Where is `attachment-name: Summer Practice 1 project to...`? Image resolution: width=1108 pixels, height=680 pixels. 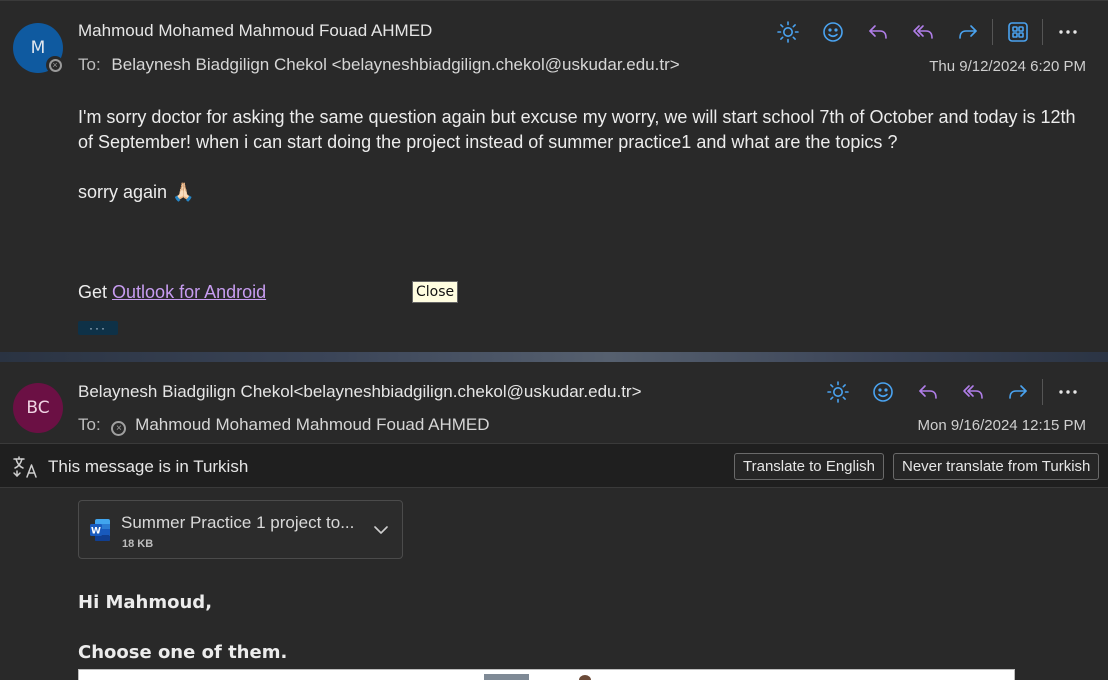 attachment-name: Summer Practice 1 project to... is located at coordinates (238, 522).